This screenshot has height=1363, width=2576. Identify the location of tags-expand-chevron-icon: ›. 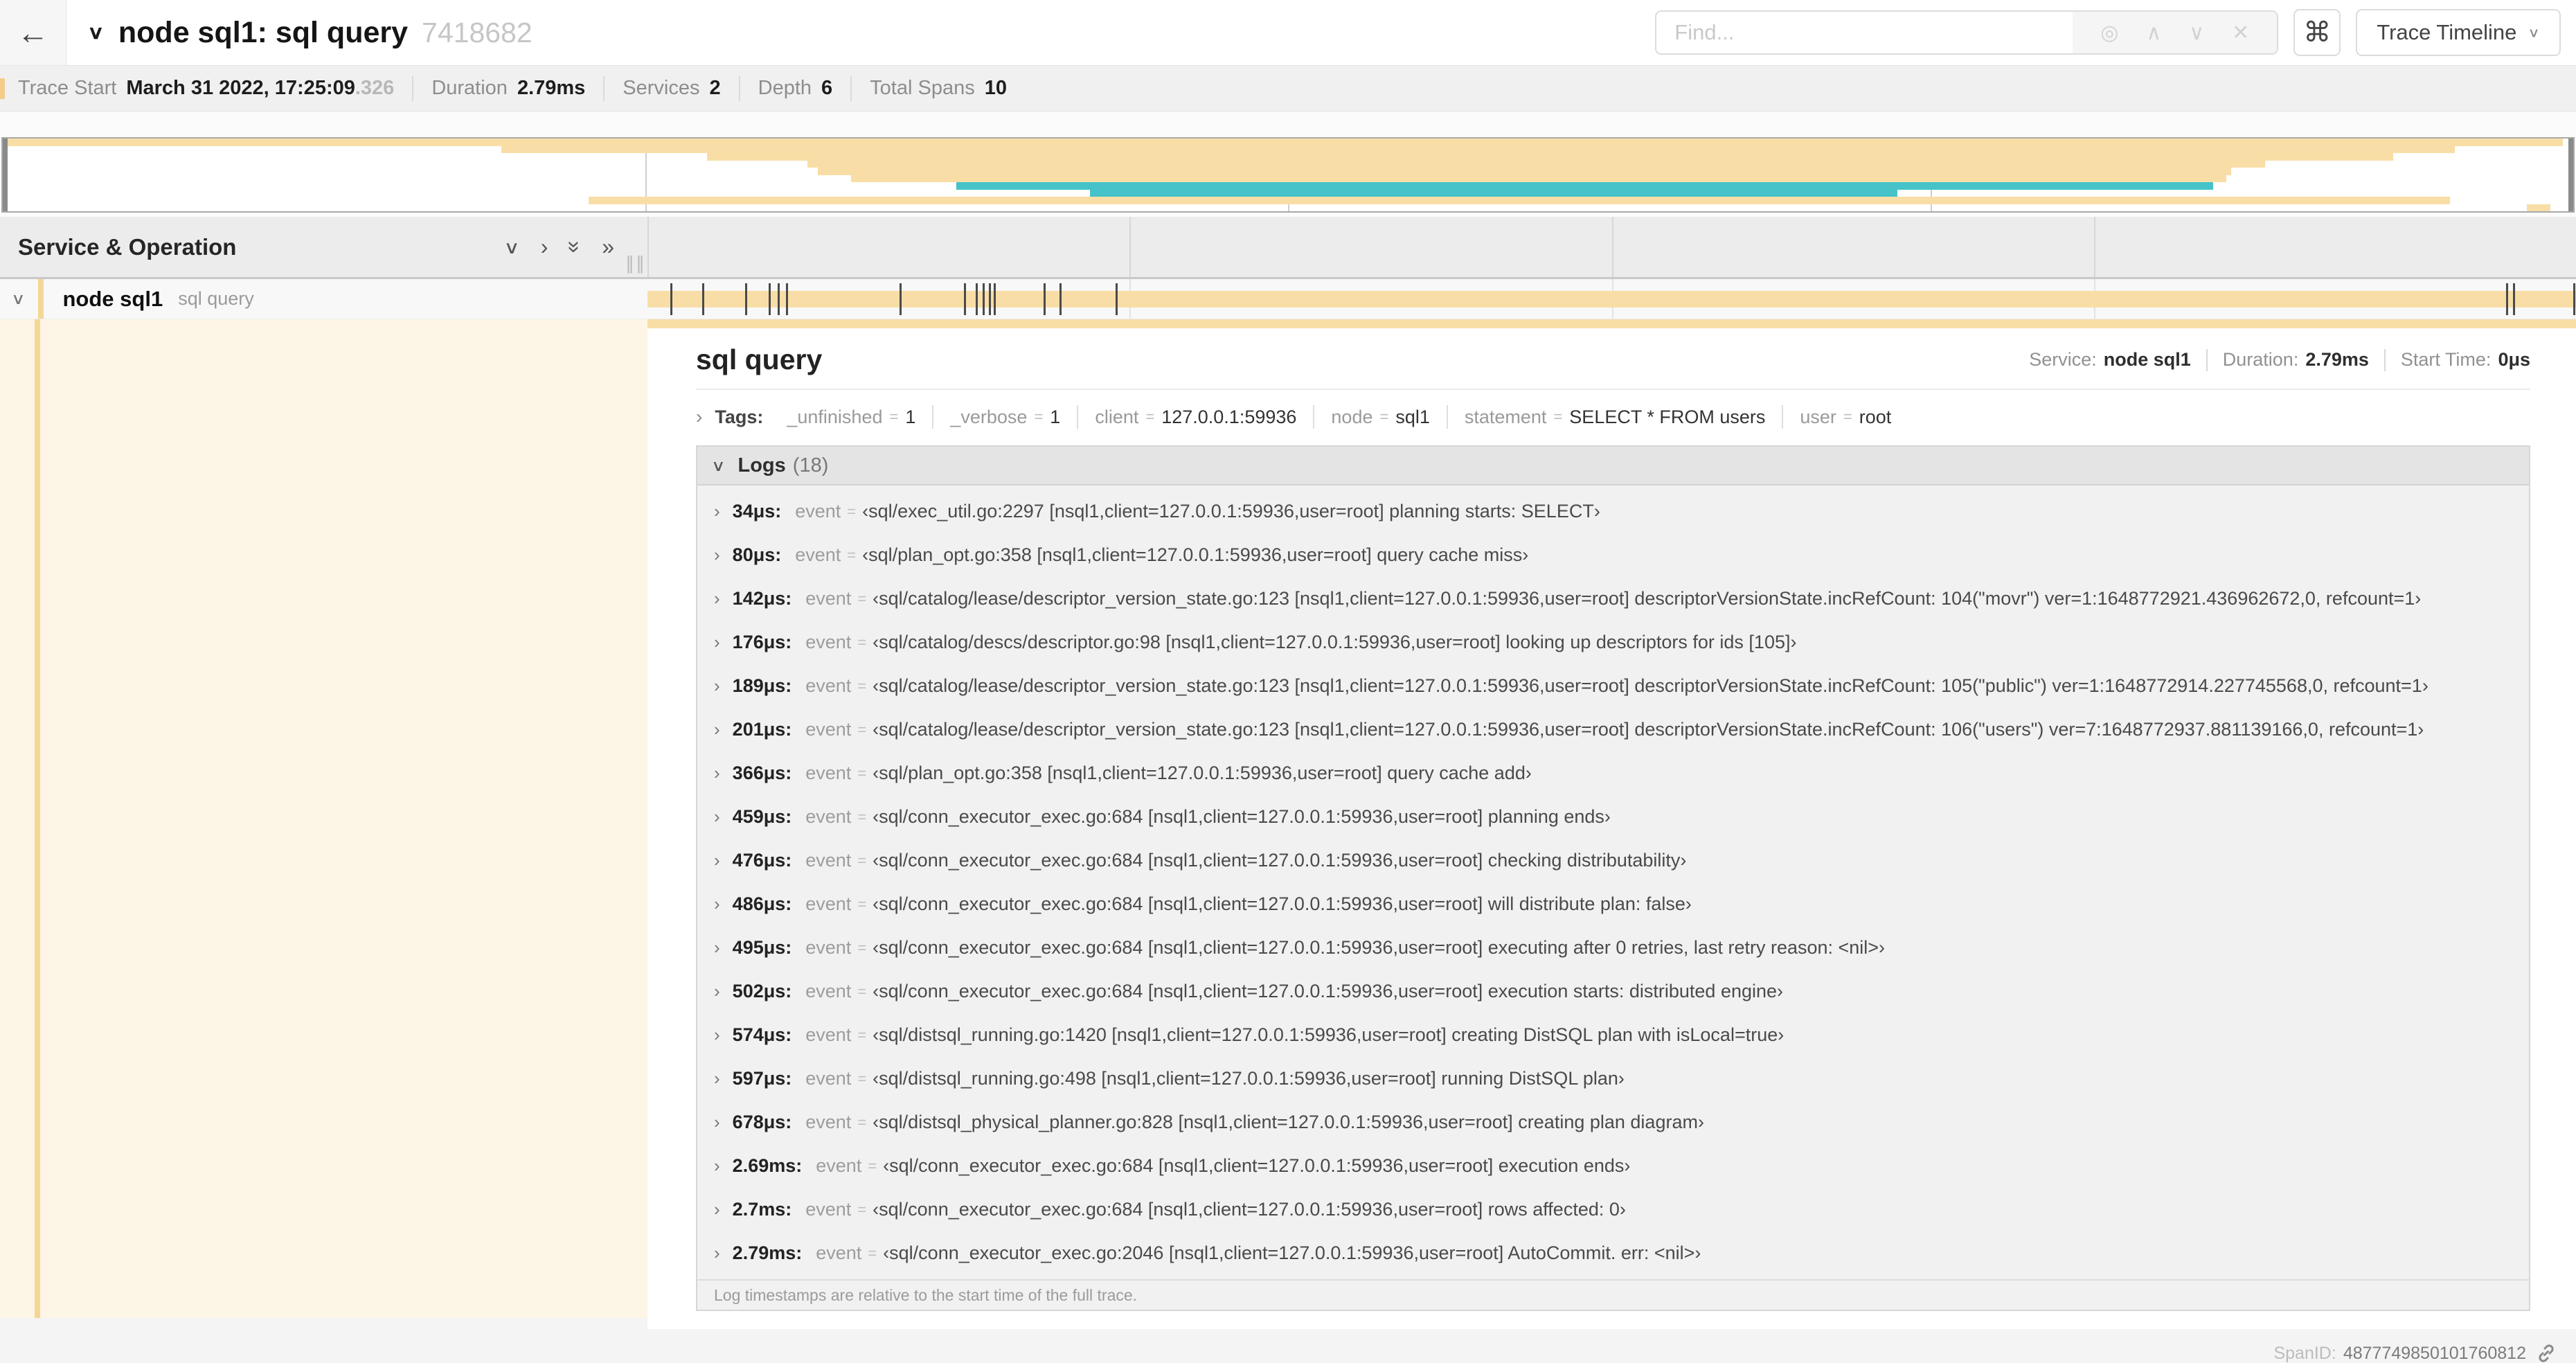
(699, 417).